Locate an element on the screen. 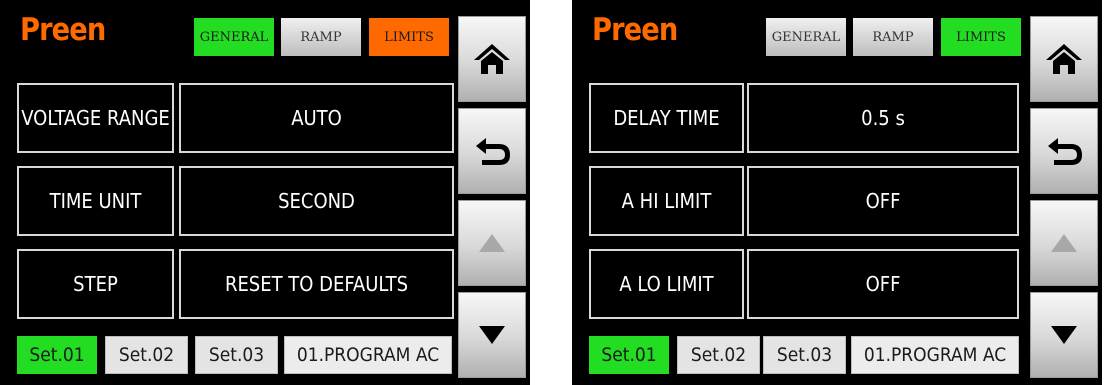 This screenshot has width=1108, height=385. value-a-lo-limit: OFF is located at coordinates (883, 284).